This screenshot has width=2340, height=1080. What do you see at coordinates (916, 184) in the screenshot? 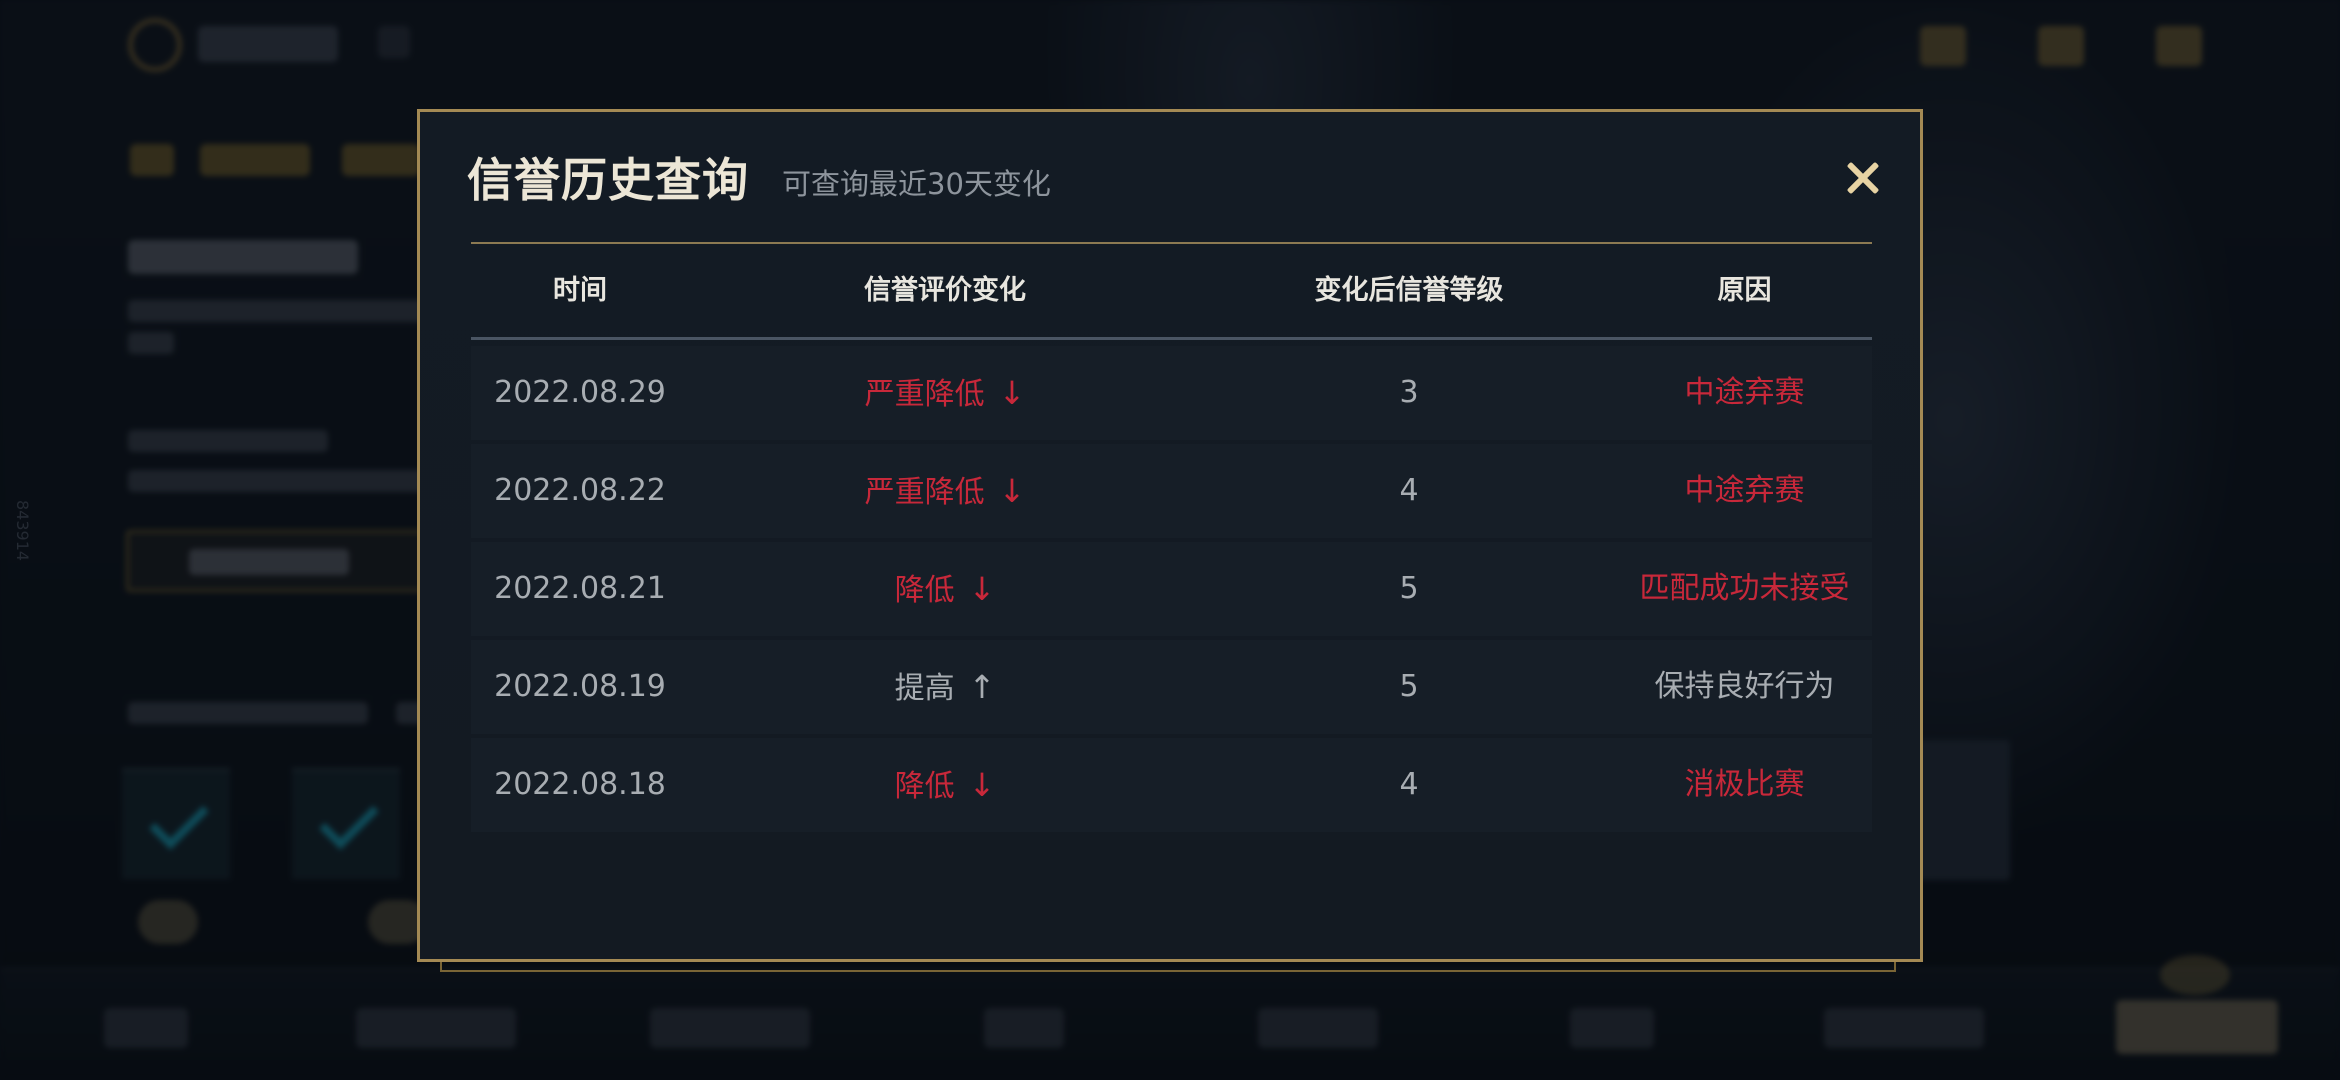
I see `modal-subtitle: 可查询最近30天变化` at bounding box center [916, 184].